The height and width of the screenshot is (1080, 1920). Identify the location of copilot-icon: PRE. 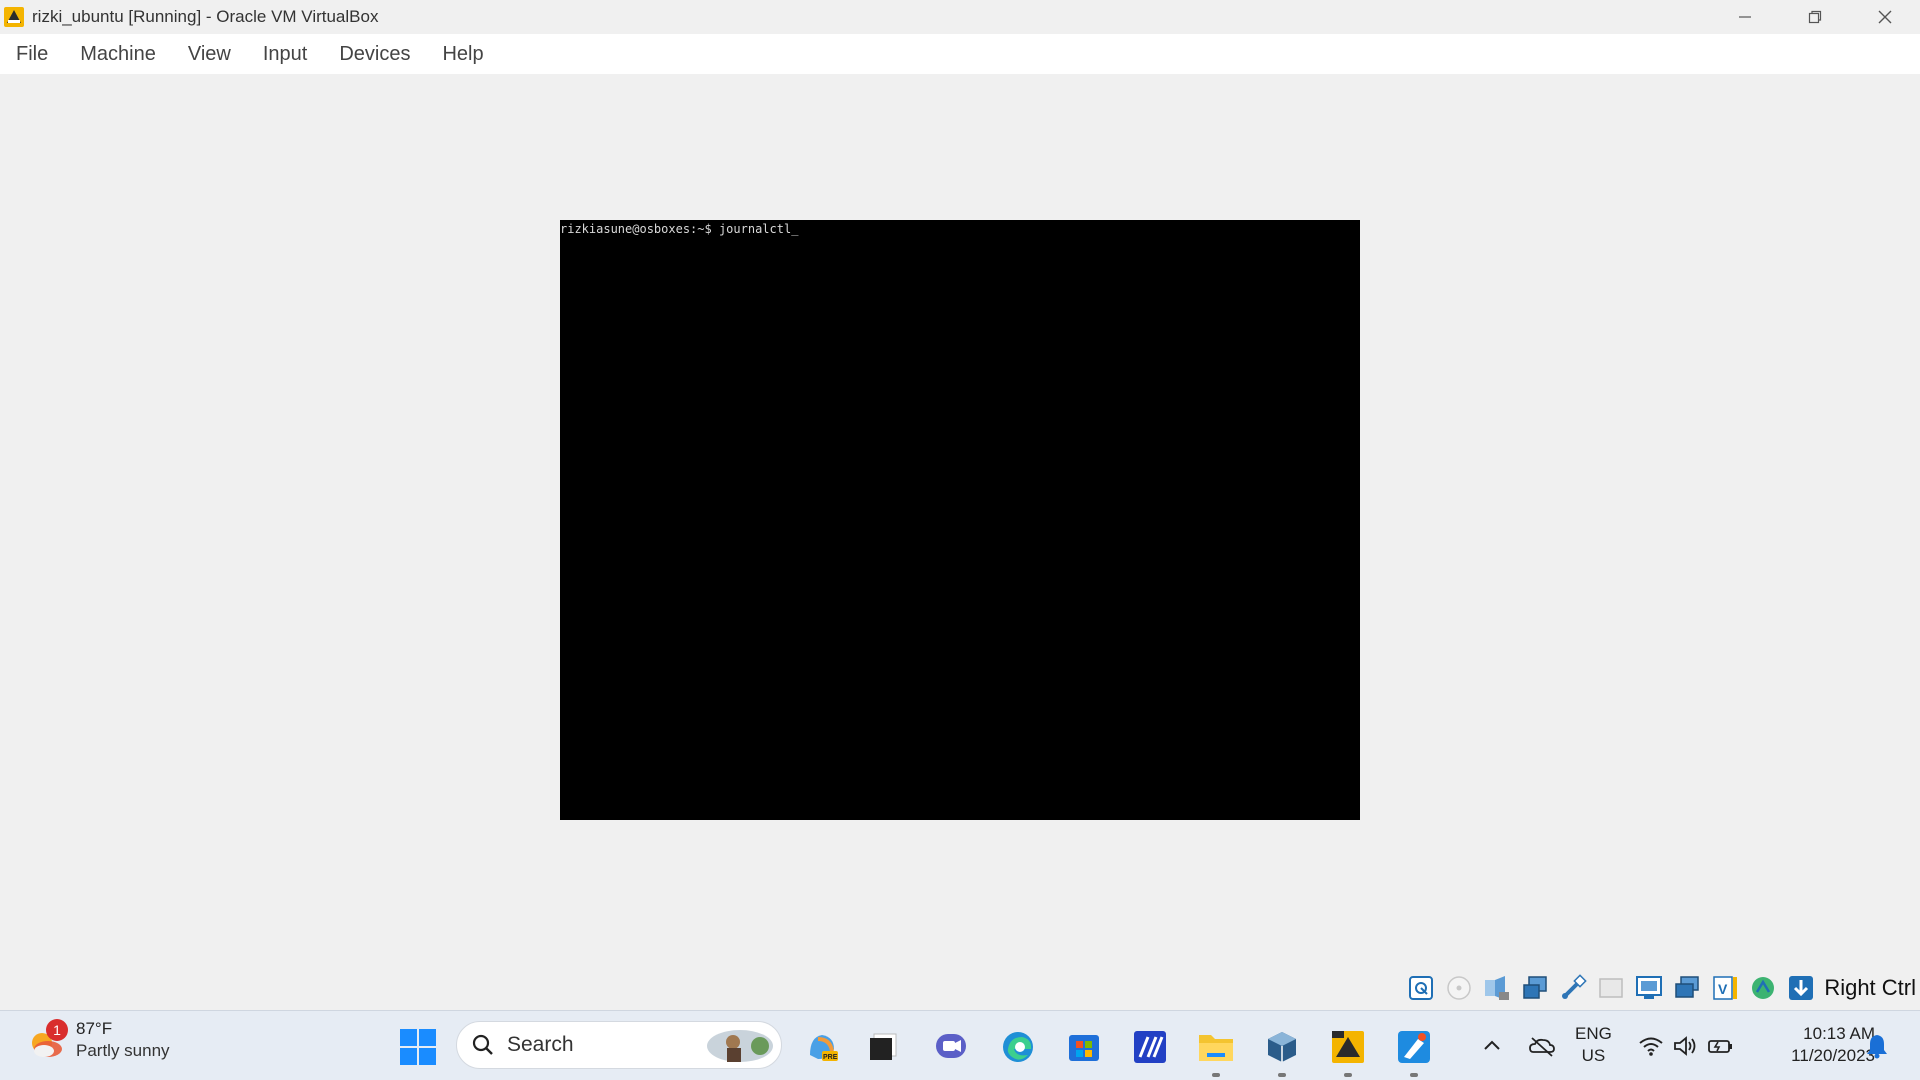
(824, 1048).